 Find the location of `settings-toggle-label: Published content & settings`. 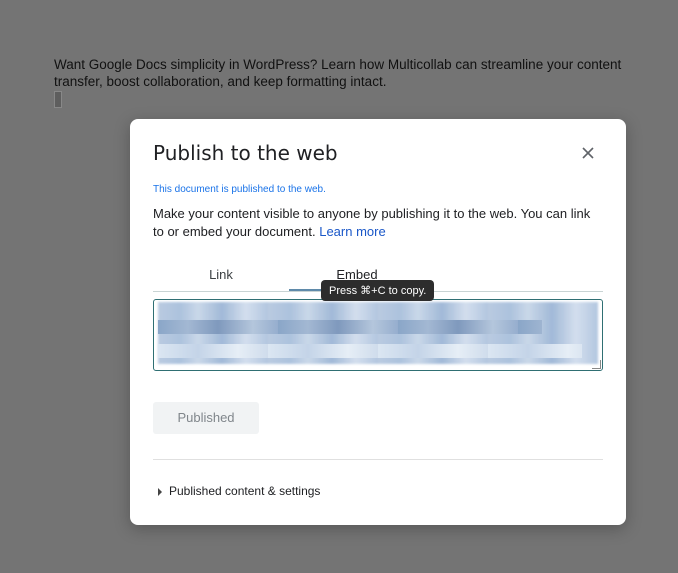

settings-toggle-label: Published content & settings is located at coordinates (245, 491).